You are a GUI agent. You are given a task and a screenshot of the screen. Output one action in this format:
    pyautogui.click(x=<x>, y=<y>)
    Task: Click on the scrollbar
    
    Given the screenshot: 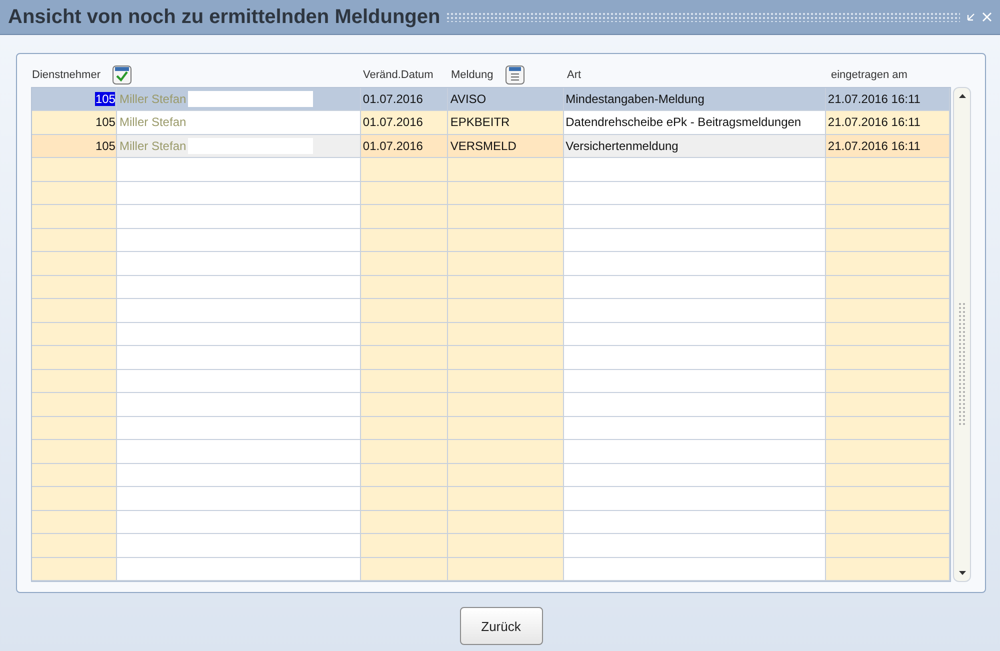 What is the action you would take?
    pyautogui.click(x=962, y=334)
    